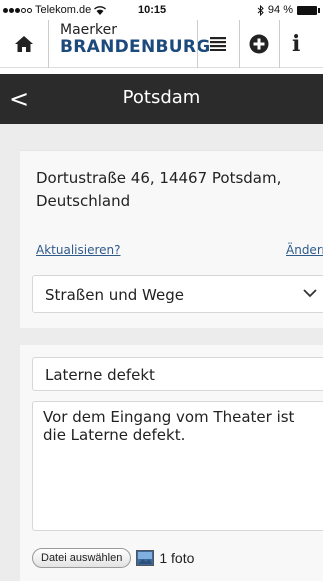 The width and height of the screenshot is (323, 581). I want to click on carrier-label: Telekom.de, so click(63, 10).